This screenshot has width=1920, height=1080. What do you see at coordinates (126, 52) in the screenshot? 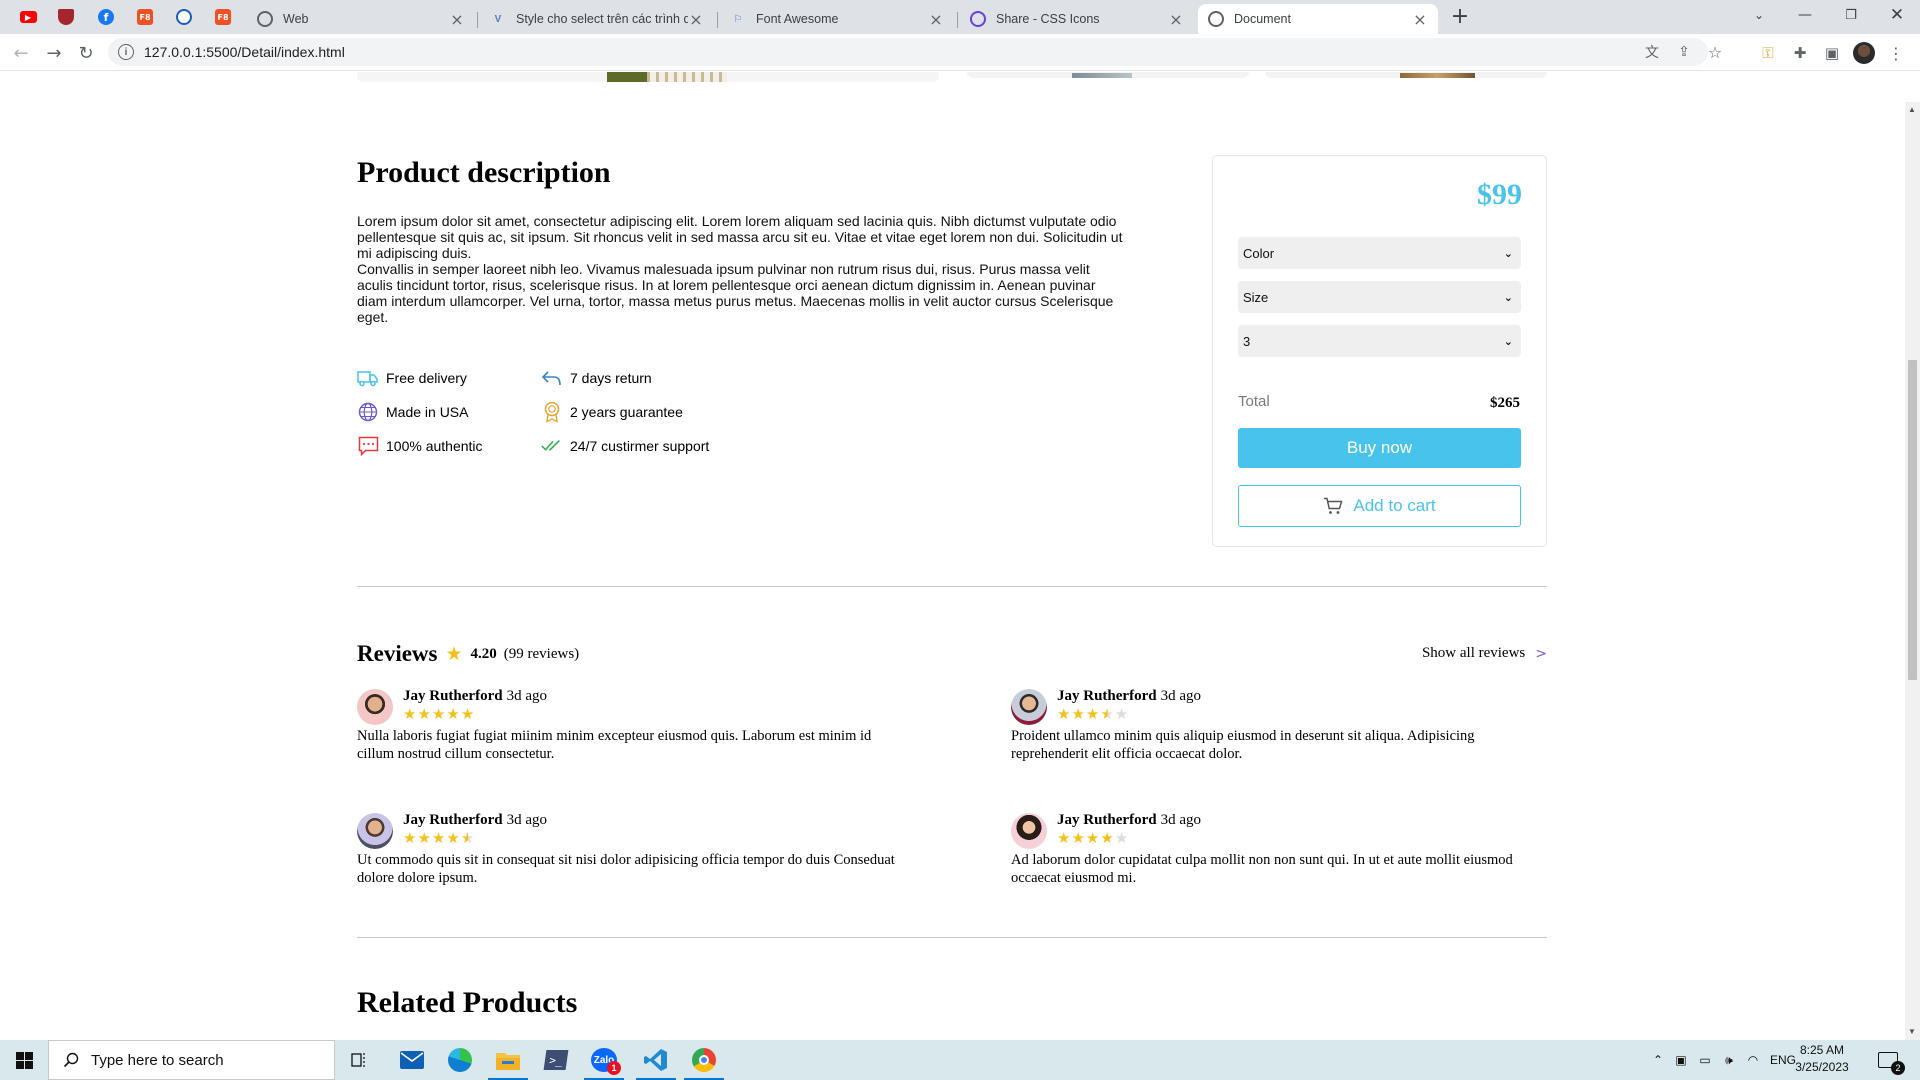
I see `info-icon: i` at bounding box center [126, 52].